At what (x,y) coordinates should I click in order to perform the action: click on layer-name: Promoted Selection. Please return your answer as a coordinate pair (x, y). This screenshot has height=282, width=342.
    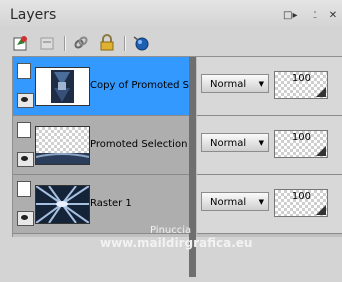
    Looking at the image, I should click on (140, 144).